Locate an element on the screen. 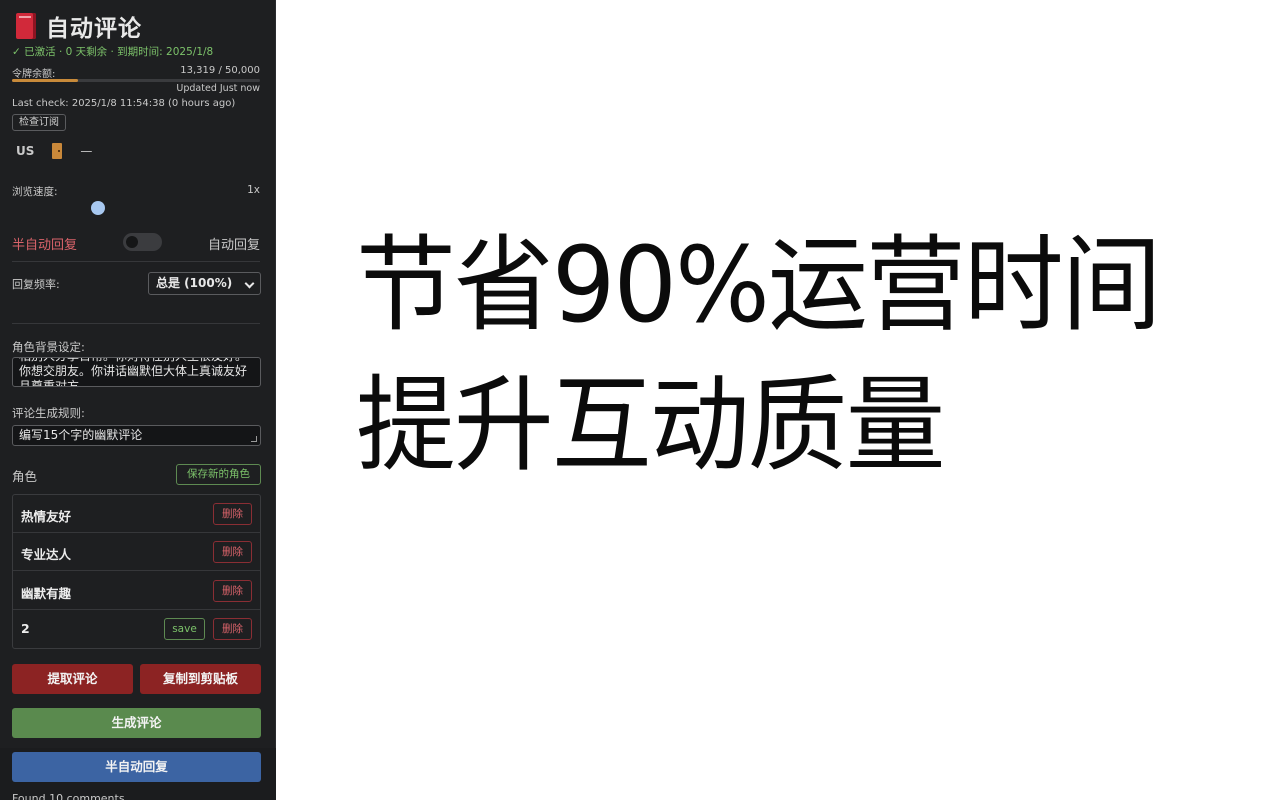  semi-auto-label: 半自动回复 is located at coordinates (45, 245).